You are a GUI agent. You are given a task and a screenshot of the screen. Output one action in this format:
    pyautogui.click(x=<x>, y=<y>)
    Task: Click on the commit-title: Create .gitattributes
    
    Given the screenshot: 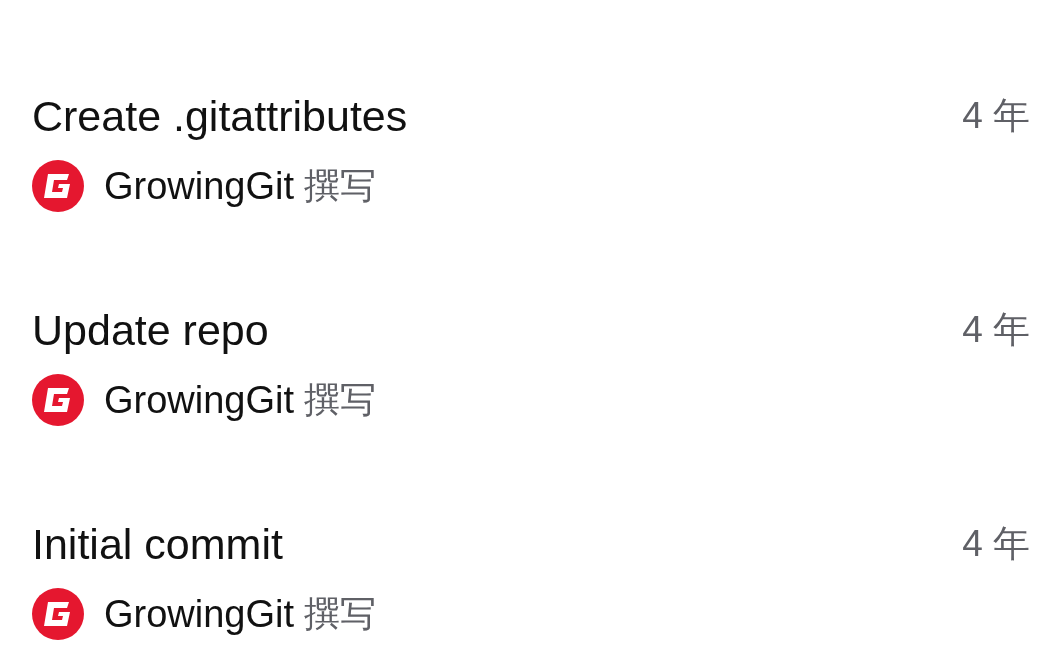 What is the action you would take?
    pyautogui.click(x=220, y=116)
    